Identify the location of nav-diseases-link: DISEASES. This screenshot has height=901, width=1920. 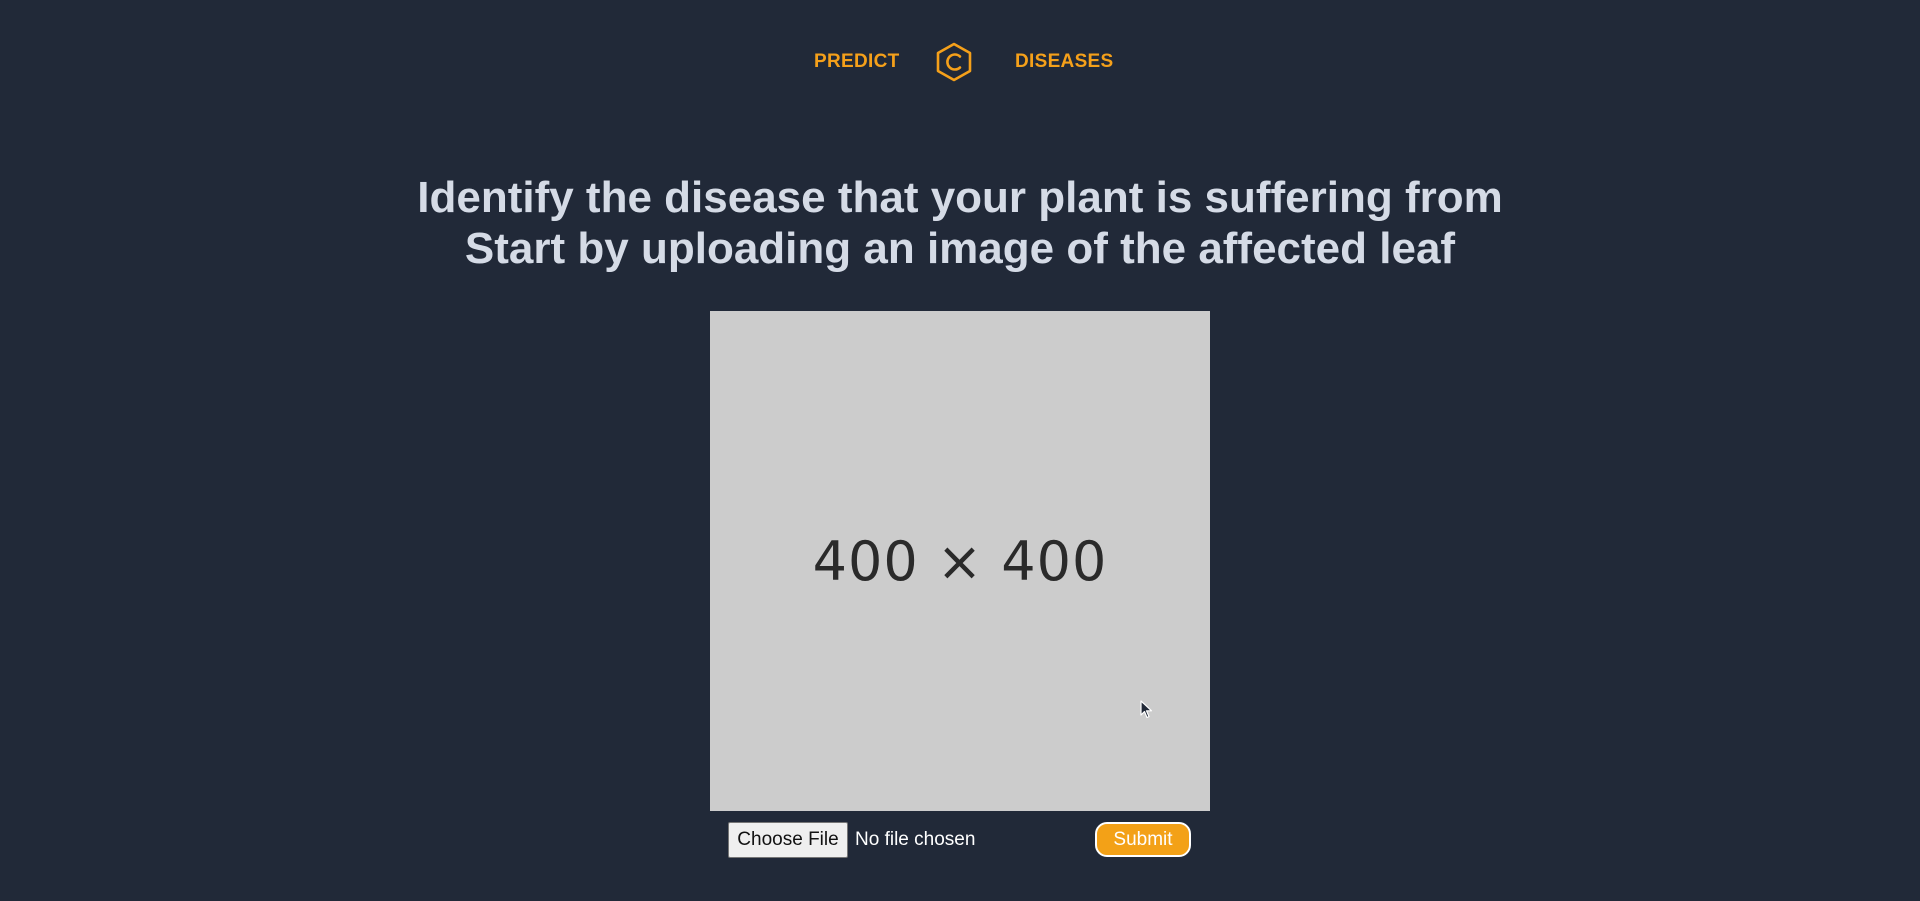
(1064, 62).